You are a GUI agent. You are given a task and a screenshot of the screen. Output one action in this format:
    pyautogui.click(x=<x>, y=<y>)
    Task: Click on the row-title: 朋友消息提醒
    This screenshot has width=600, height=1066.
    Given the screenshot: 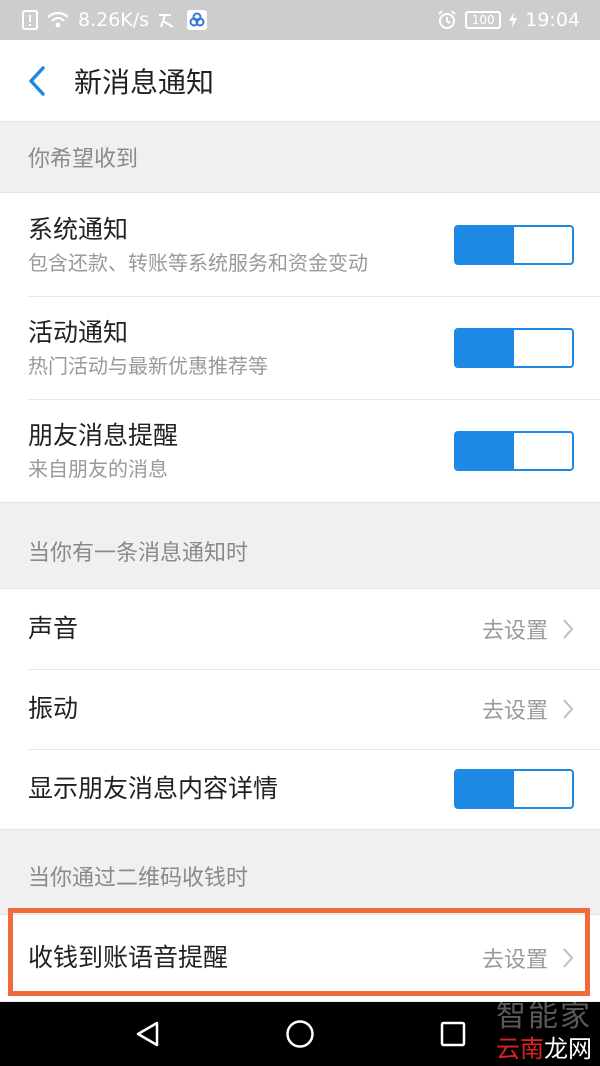 What is the action you would take?
    pyautogui.click(x=103, y=435)
    